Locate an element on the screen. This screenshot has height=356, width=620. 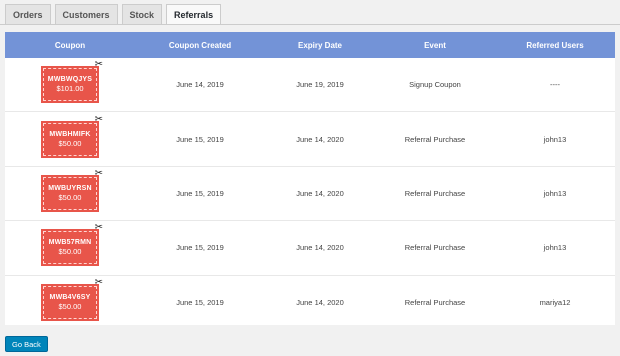
coupon-code: MWBUYRSN is located at coordinates (70, 188).